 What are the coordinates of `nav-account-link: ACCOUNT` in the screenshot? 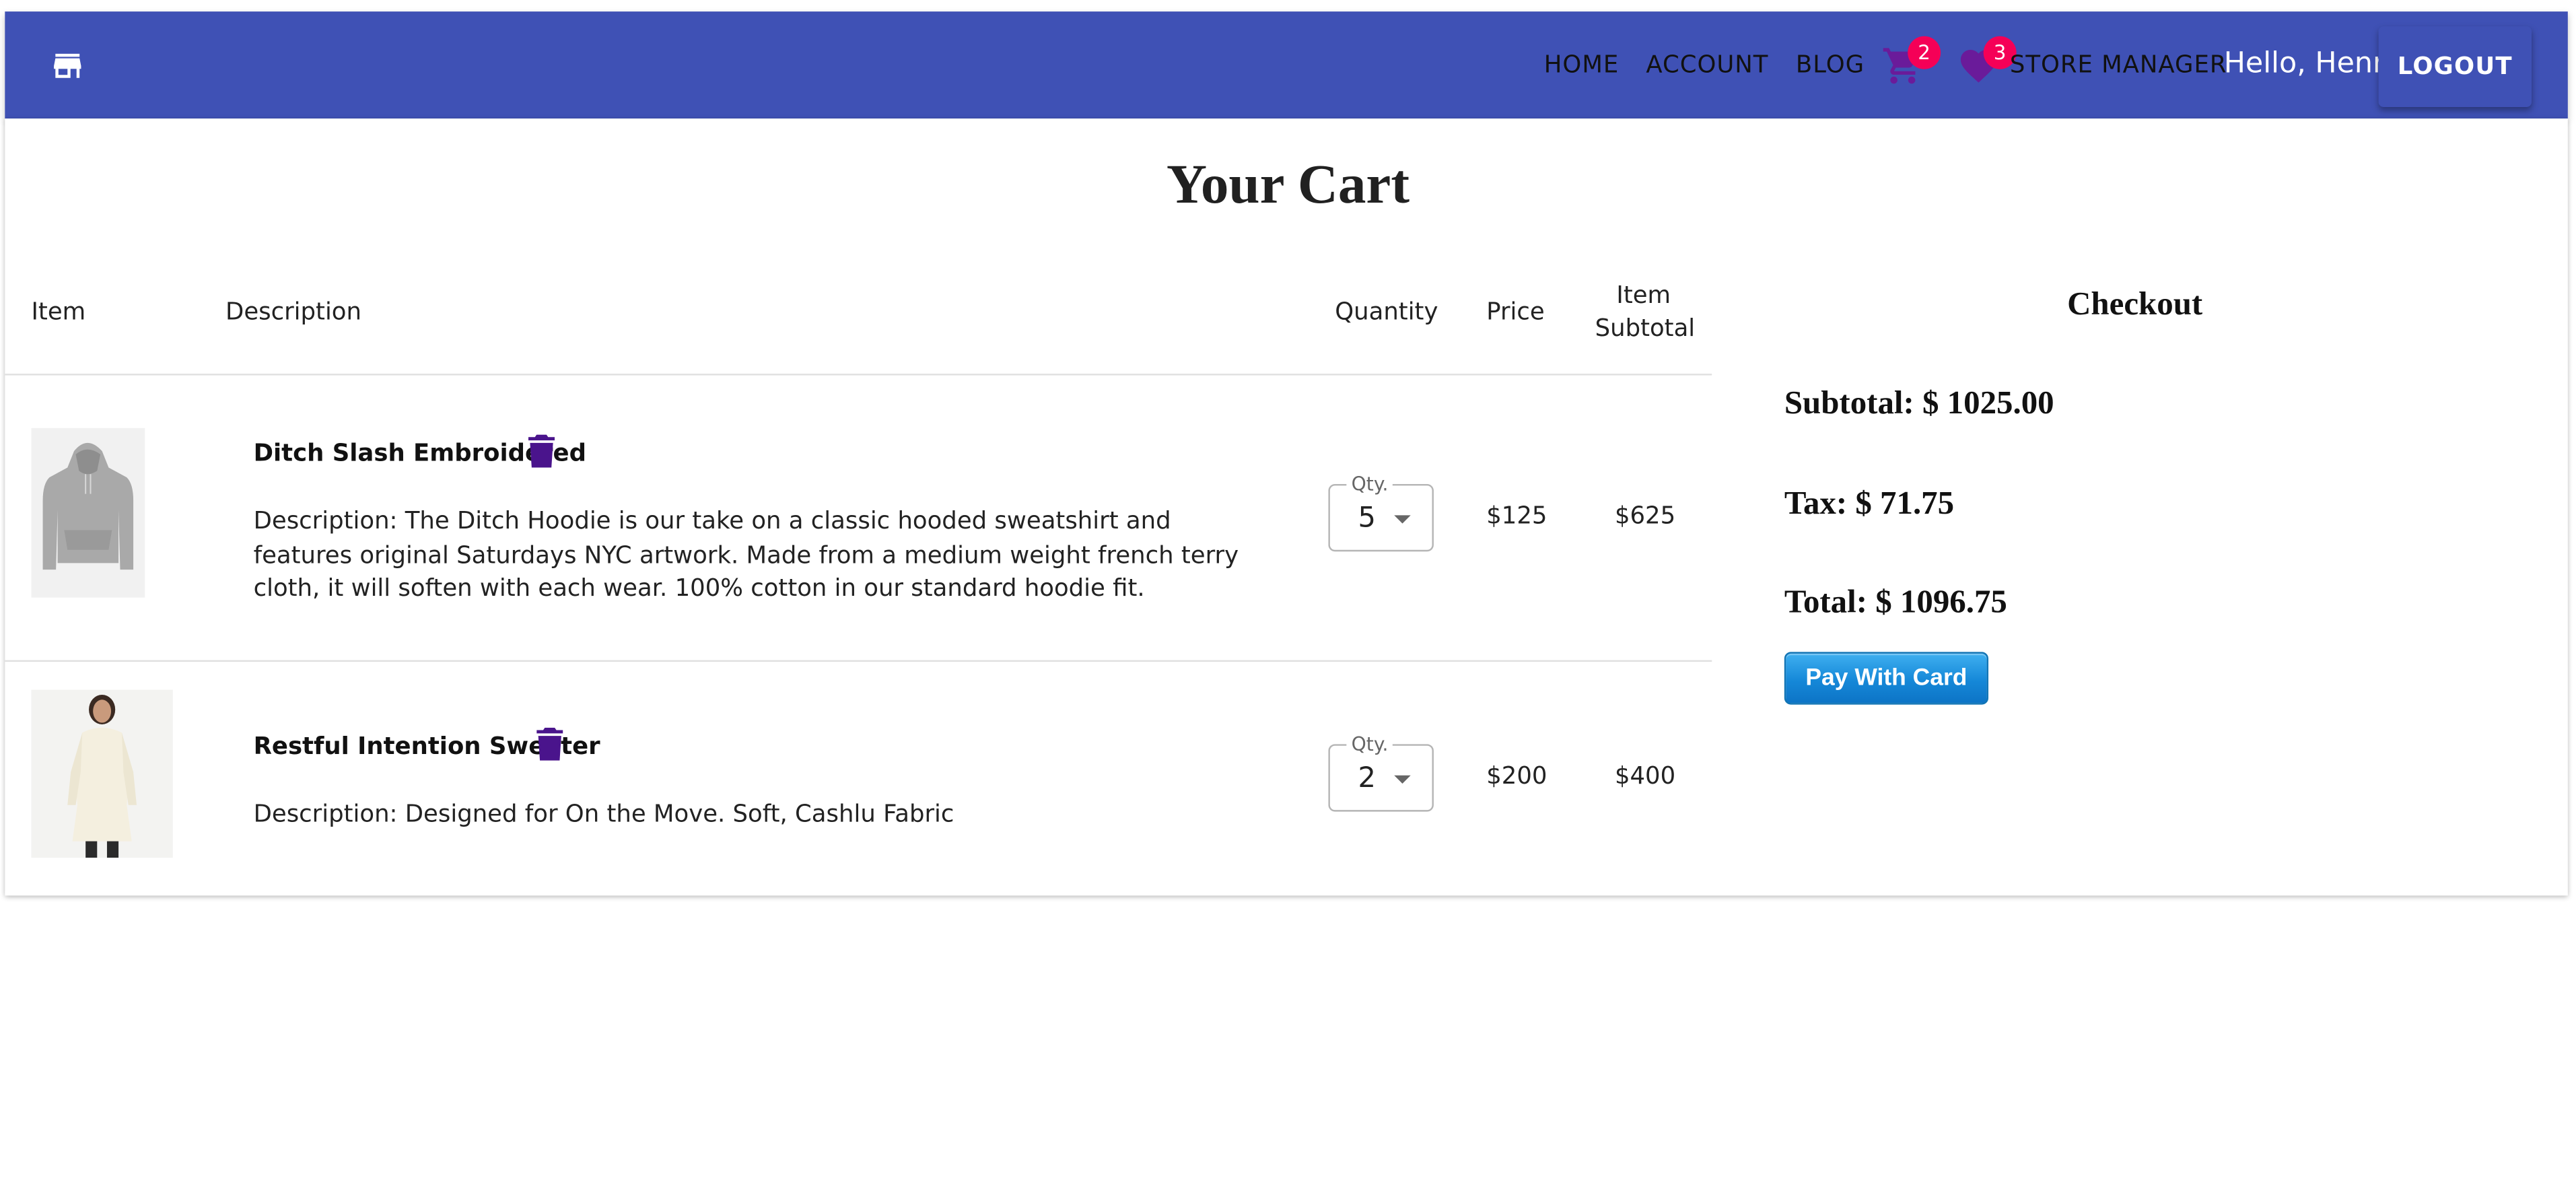 It's located at (1707, 66).